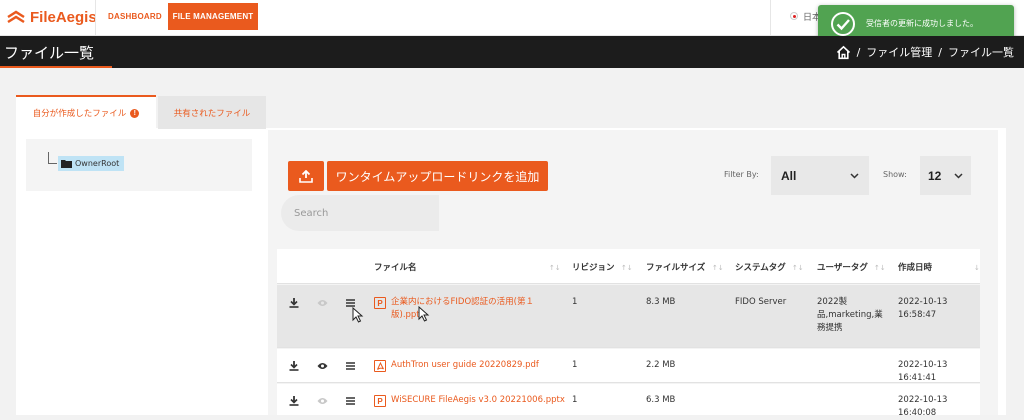 The height and width of the screenshot is (420, 1024). I want to click on upload-button, so click(306, 176).